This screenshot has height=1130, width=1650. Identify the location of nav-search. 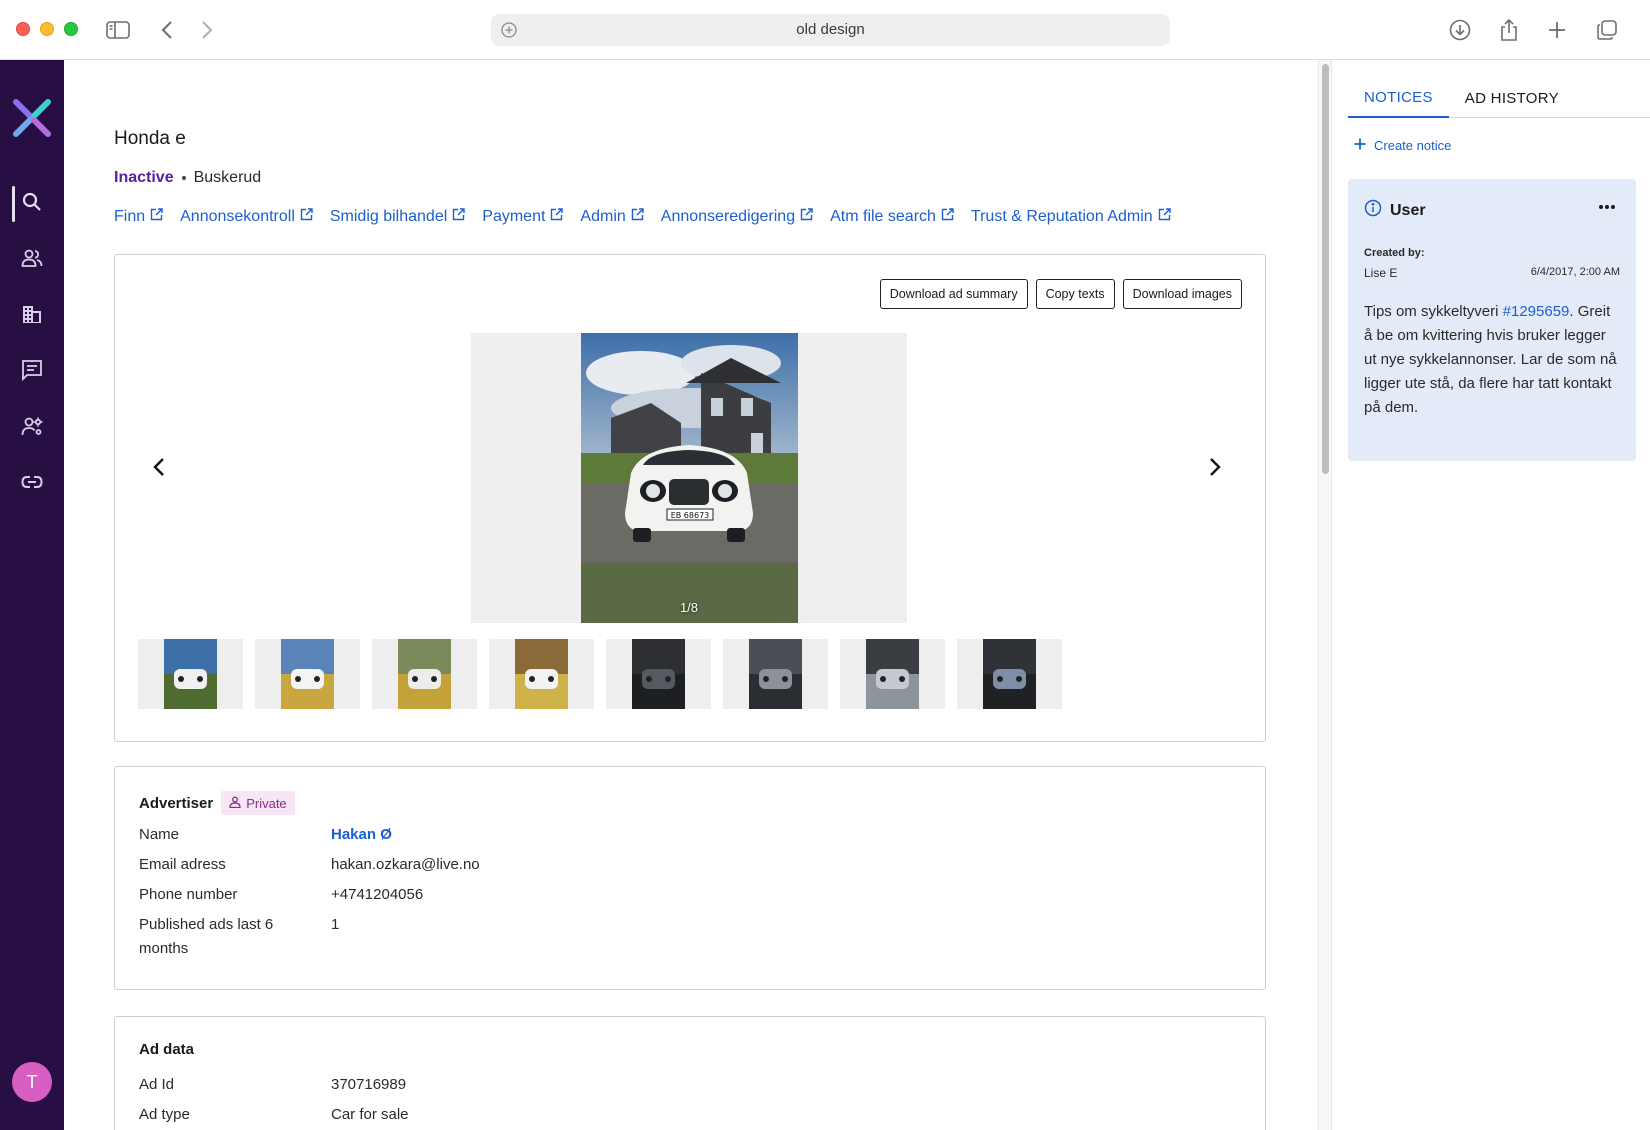
(32, 204).